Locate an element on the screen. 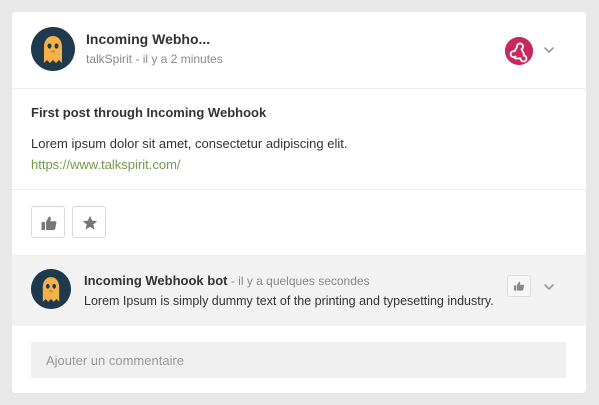 This screenshot has height=405, width=599. post-options-chevron is located at coordinates (549, 50).